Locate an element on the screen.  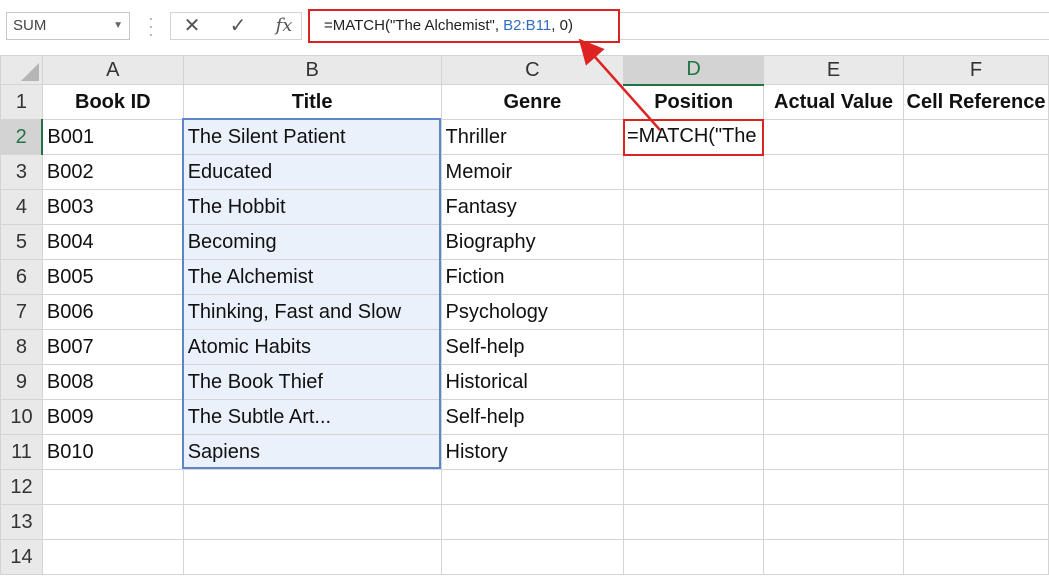
cell-d13 is located at coordinates (694, 522).